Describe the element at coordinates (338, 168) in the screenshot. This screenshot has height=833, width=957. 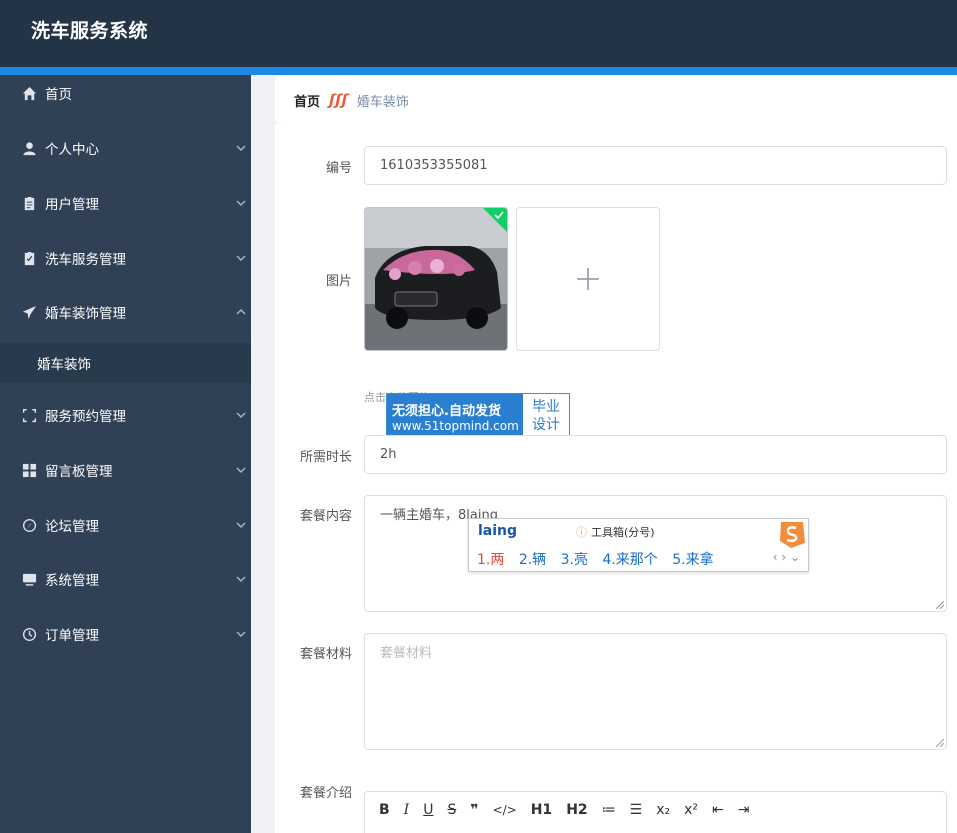
I see `number-label: 编号` at that location.